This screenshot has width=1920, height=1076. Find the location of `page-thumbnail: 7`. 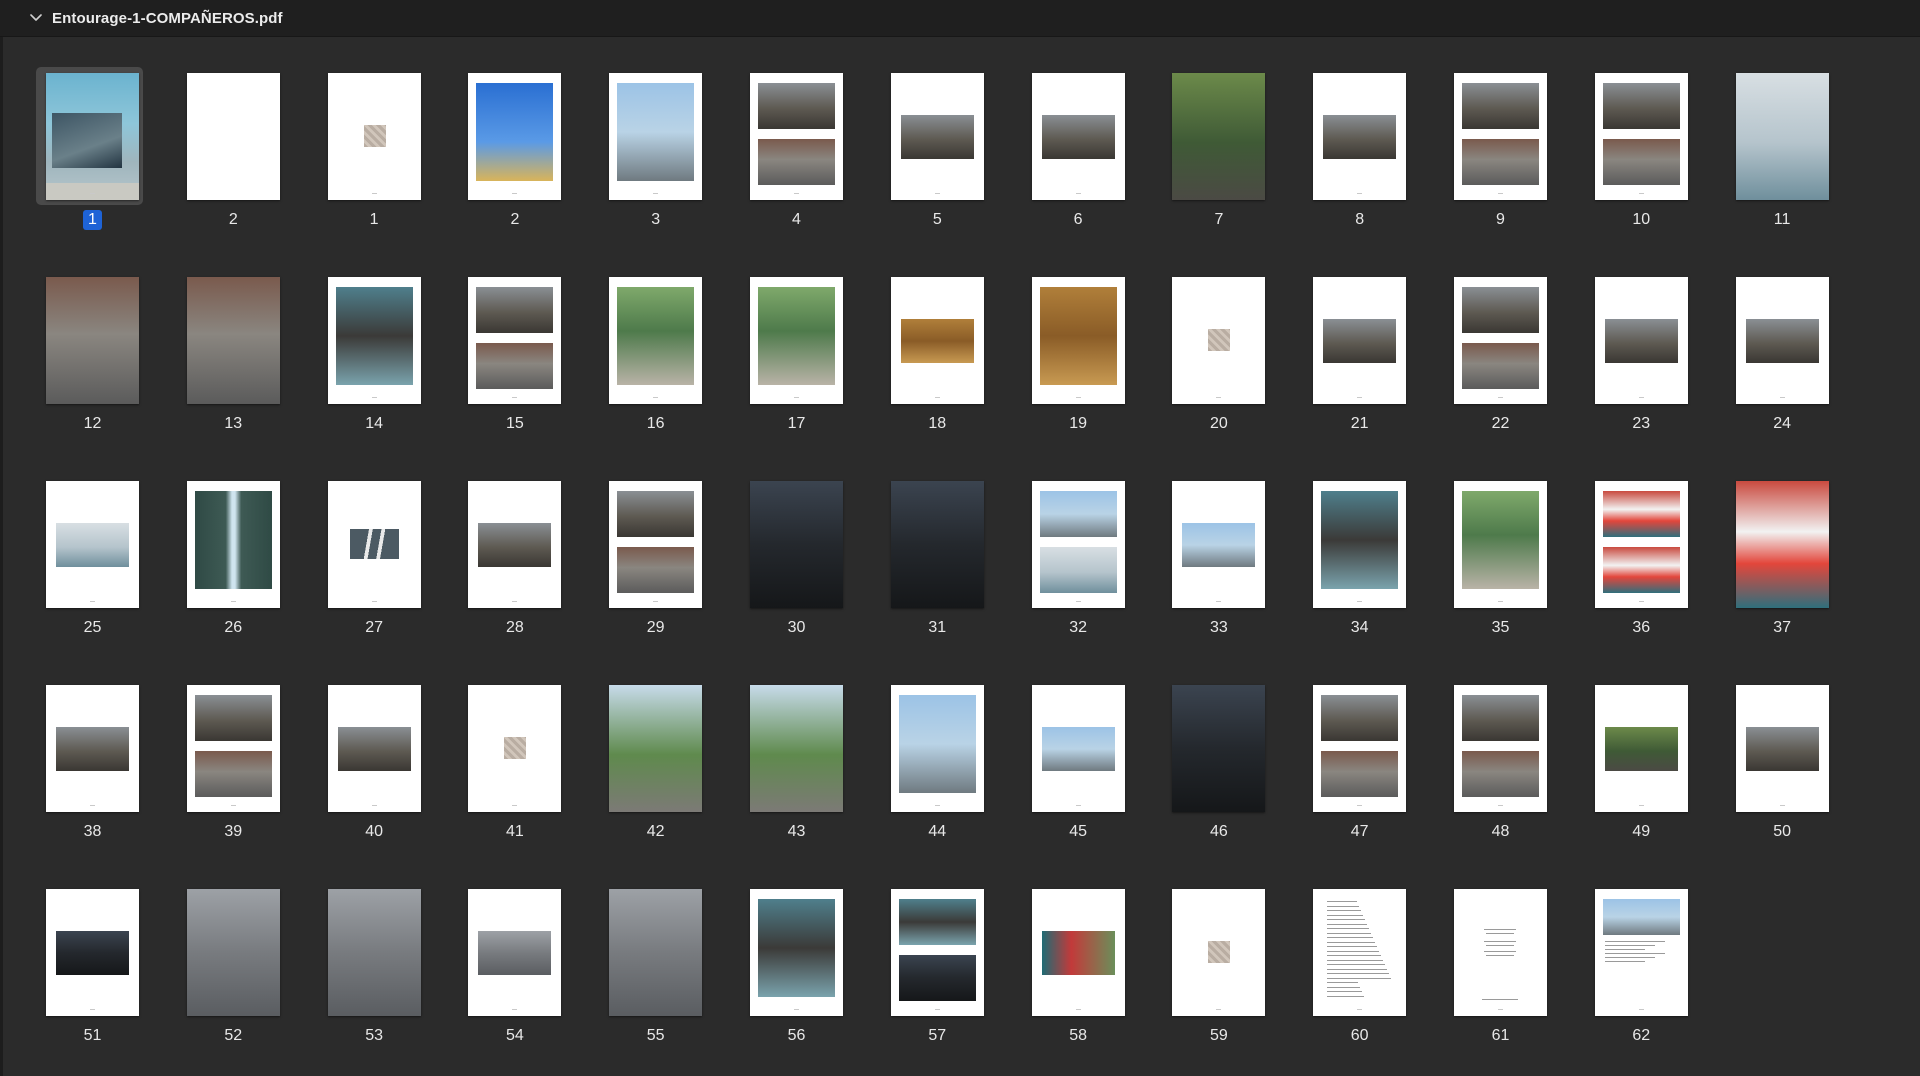

page-thumbnail: 7 is located at coordinates (1209, 137).